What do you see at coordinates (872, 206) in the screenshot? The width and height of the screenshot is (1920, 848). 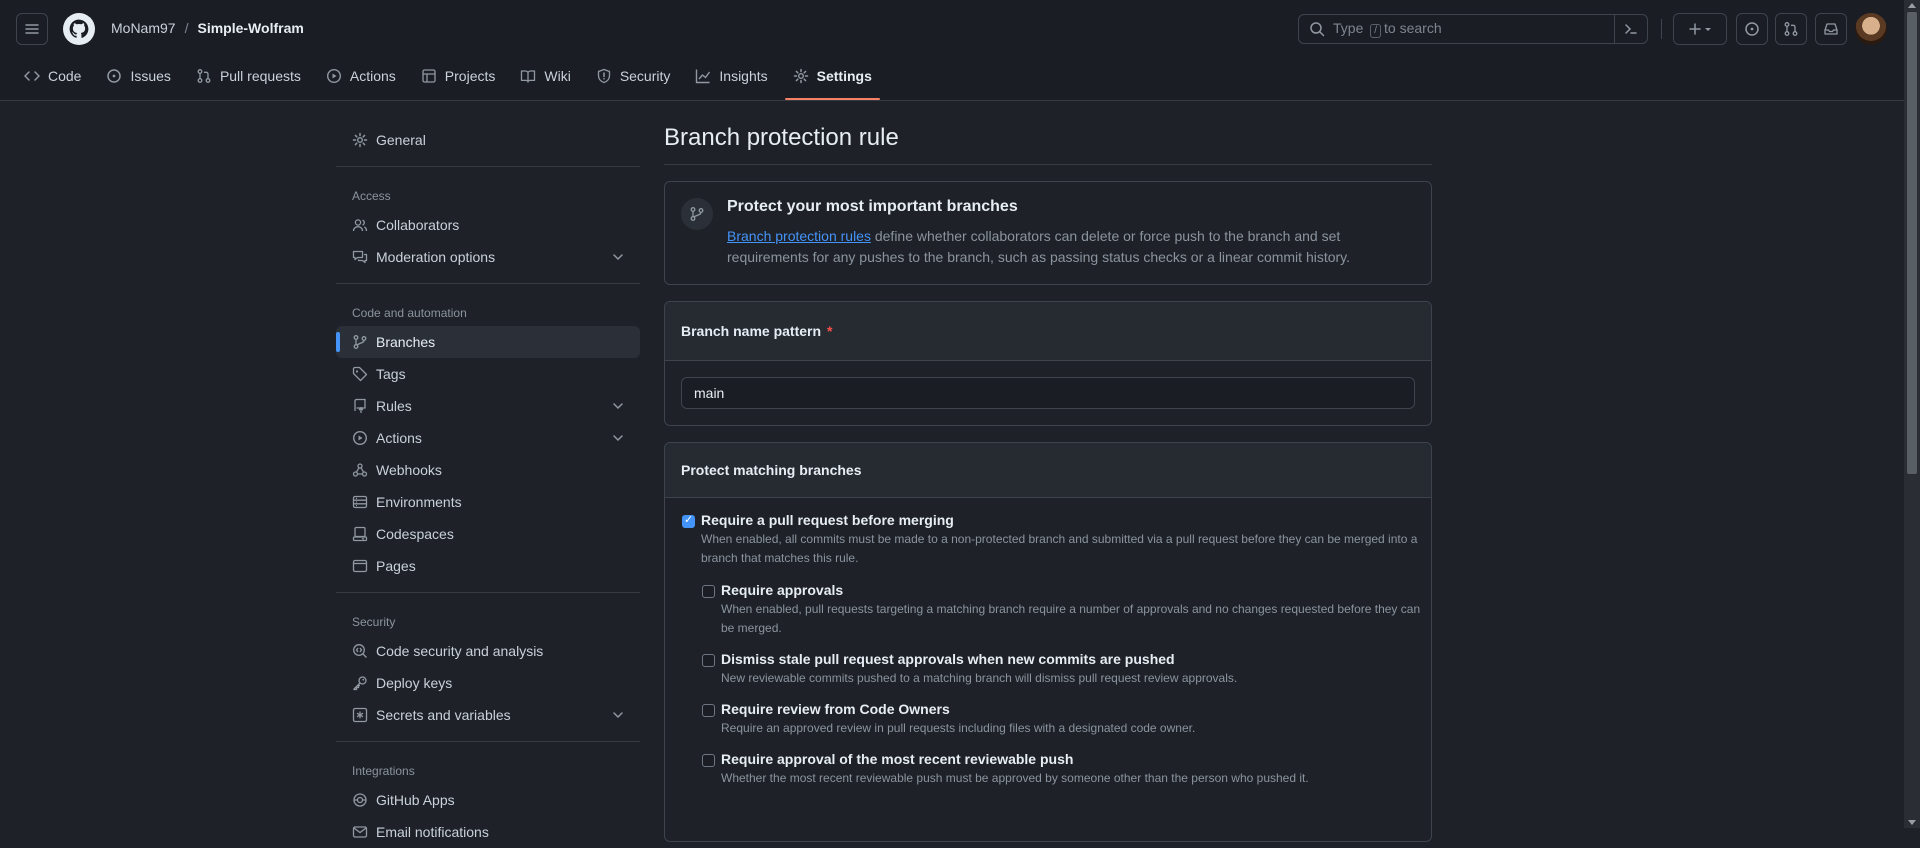 I see `info-heading: Protect your most important branches` at bounding box center [872, 206].